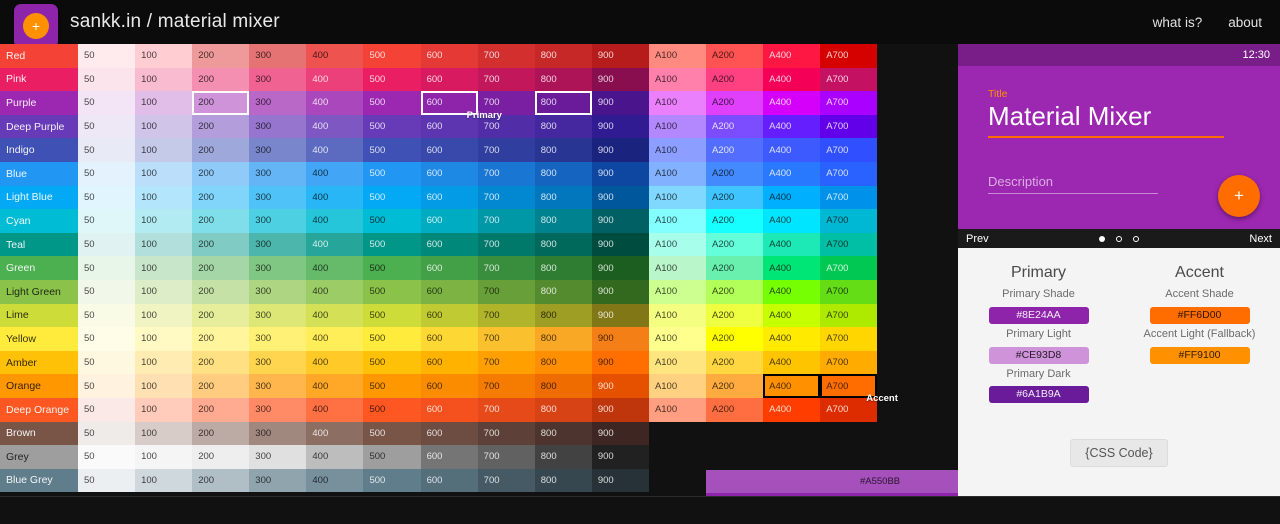  What do you see at coordinates (39, 150) in the screenshot?
I see `palette-row-label: Indigo` at bounding box center [39, 150].